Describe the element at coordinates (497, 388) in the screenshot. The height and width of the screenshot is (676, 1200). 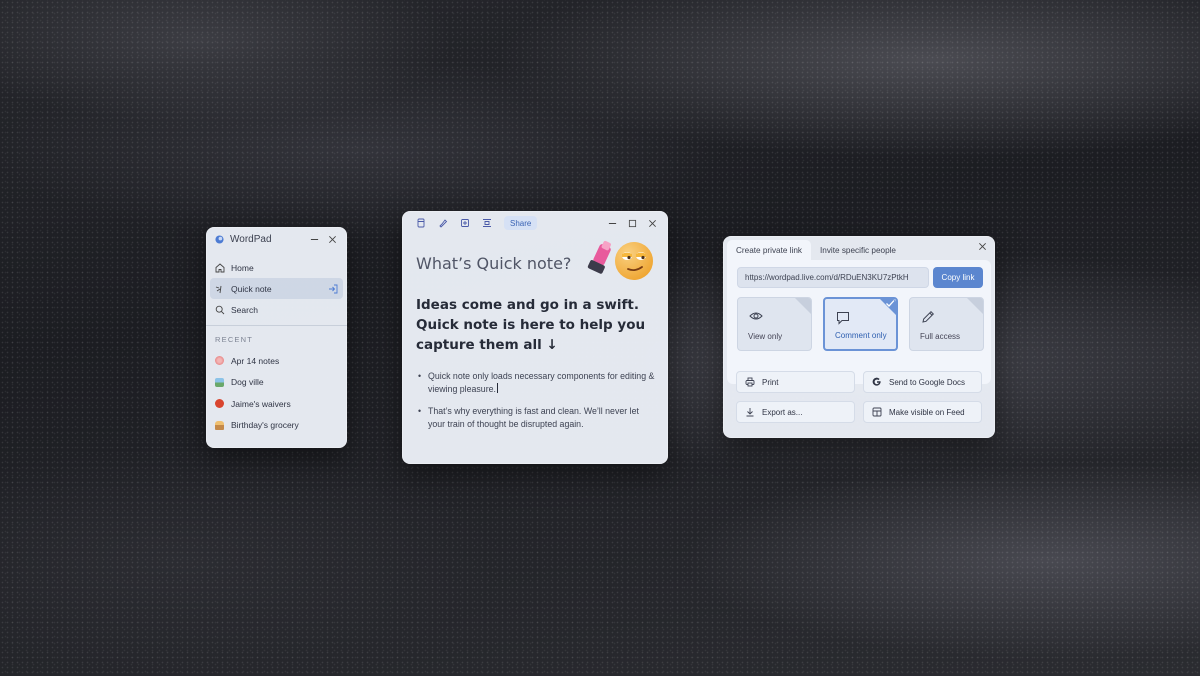
I see `text-cursor` at that location.